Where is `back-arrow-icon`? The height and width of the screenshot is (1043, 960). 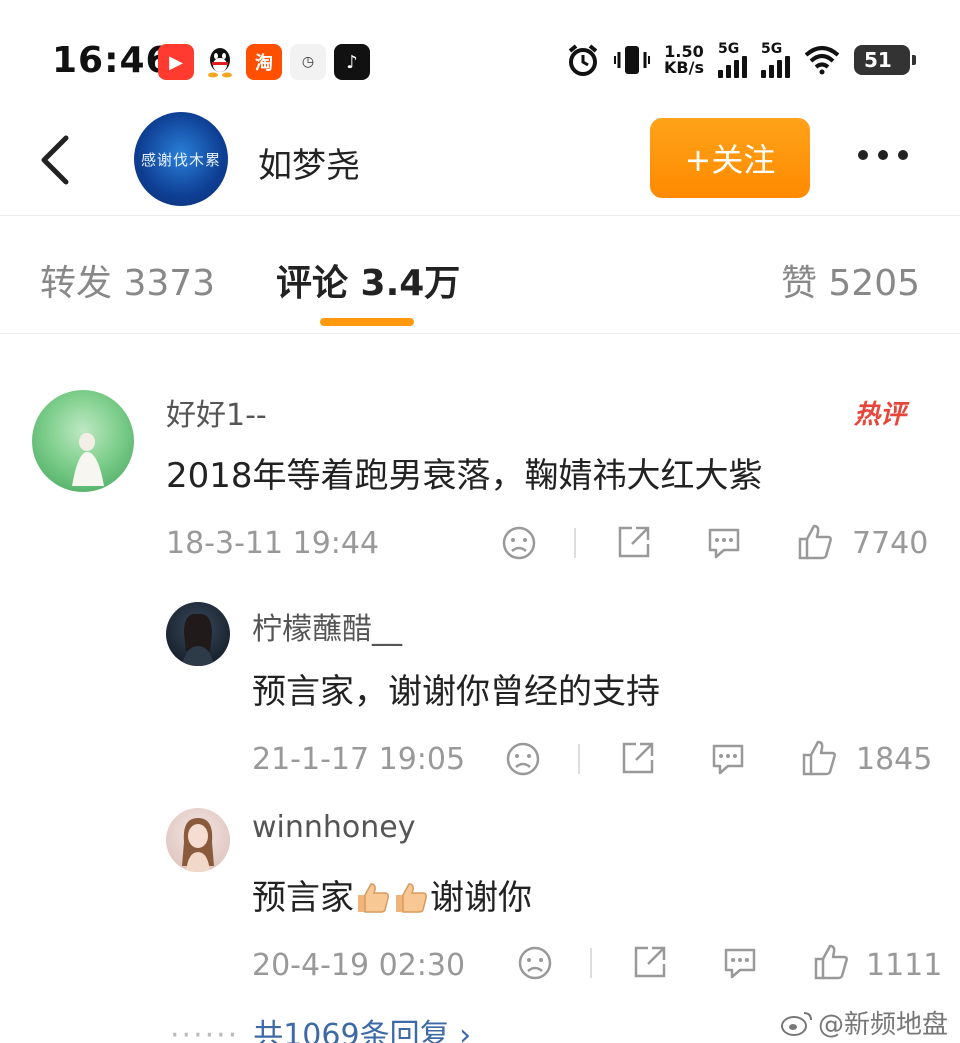
back-arrow-icon is located at coordinates (54, 160).